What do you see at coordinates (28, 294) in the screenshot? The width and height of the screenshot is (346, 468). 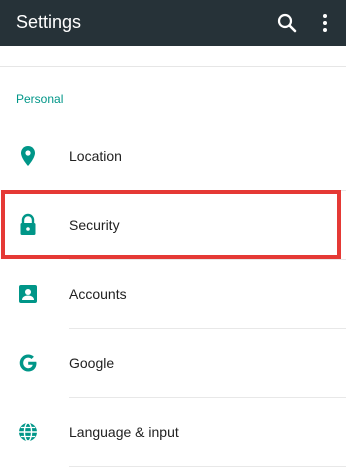 I see `account-box-icon` at bounding box center [28, 294].